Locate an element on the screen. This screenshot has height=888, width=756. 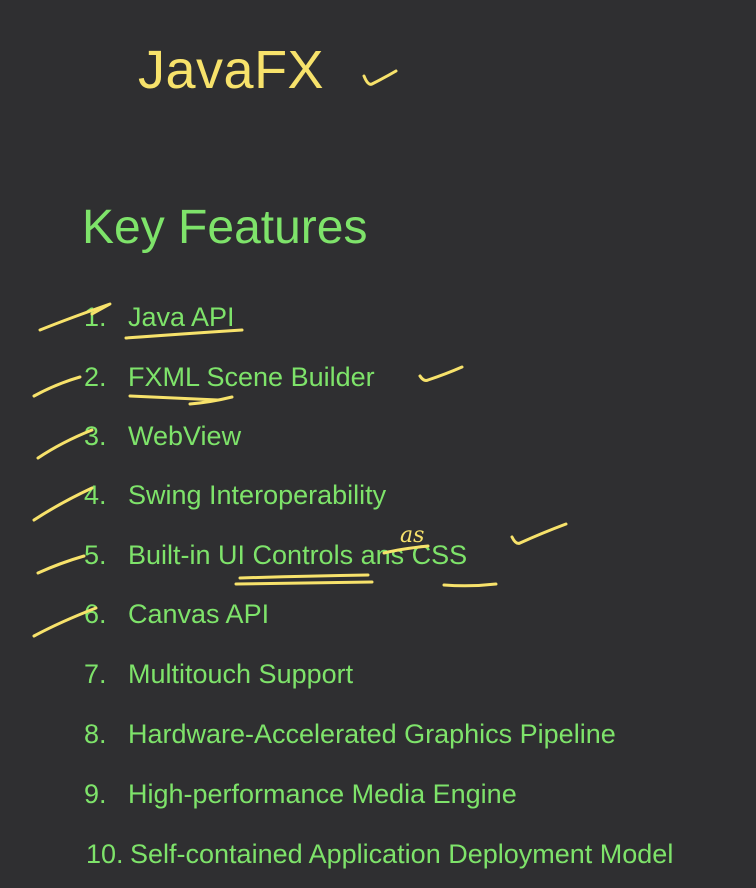
item-number: 1. is located at coordinates (95, 317).